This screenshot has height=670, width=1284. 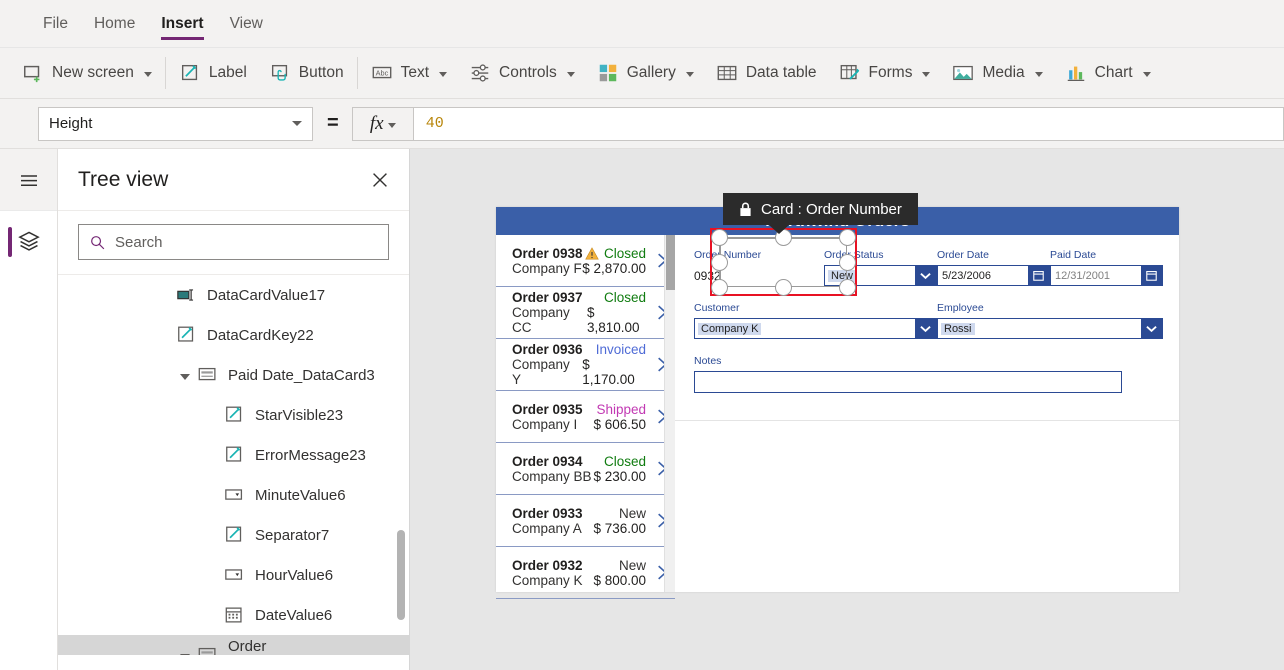 I want to click on tree-item-errormessage23: ErrorMessage23, so click(x=233, y=455).